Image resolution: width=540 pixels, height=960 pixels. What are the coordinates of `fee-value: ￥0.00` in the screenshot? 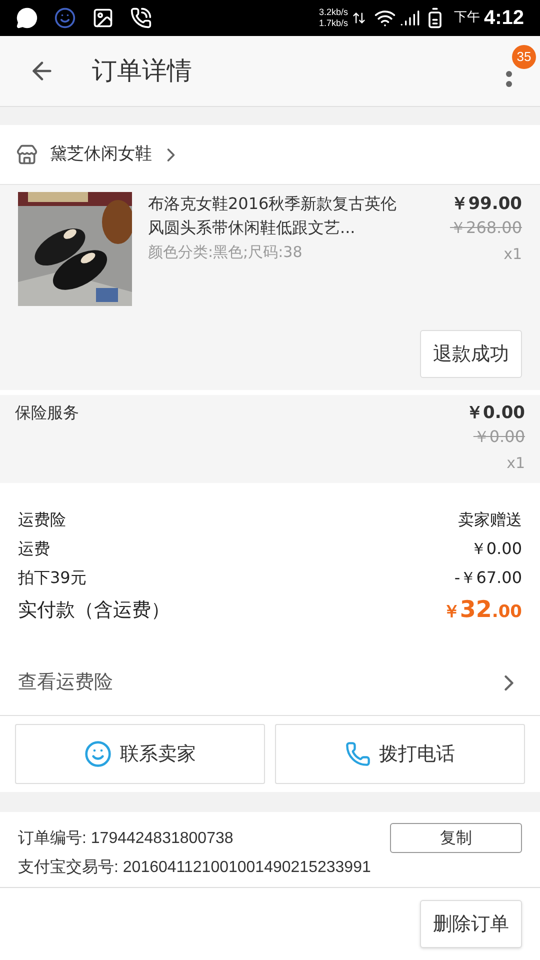 It's located at (496, 549).